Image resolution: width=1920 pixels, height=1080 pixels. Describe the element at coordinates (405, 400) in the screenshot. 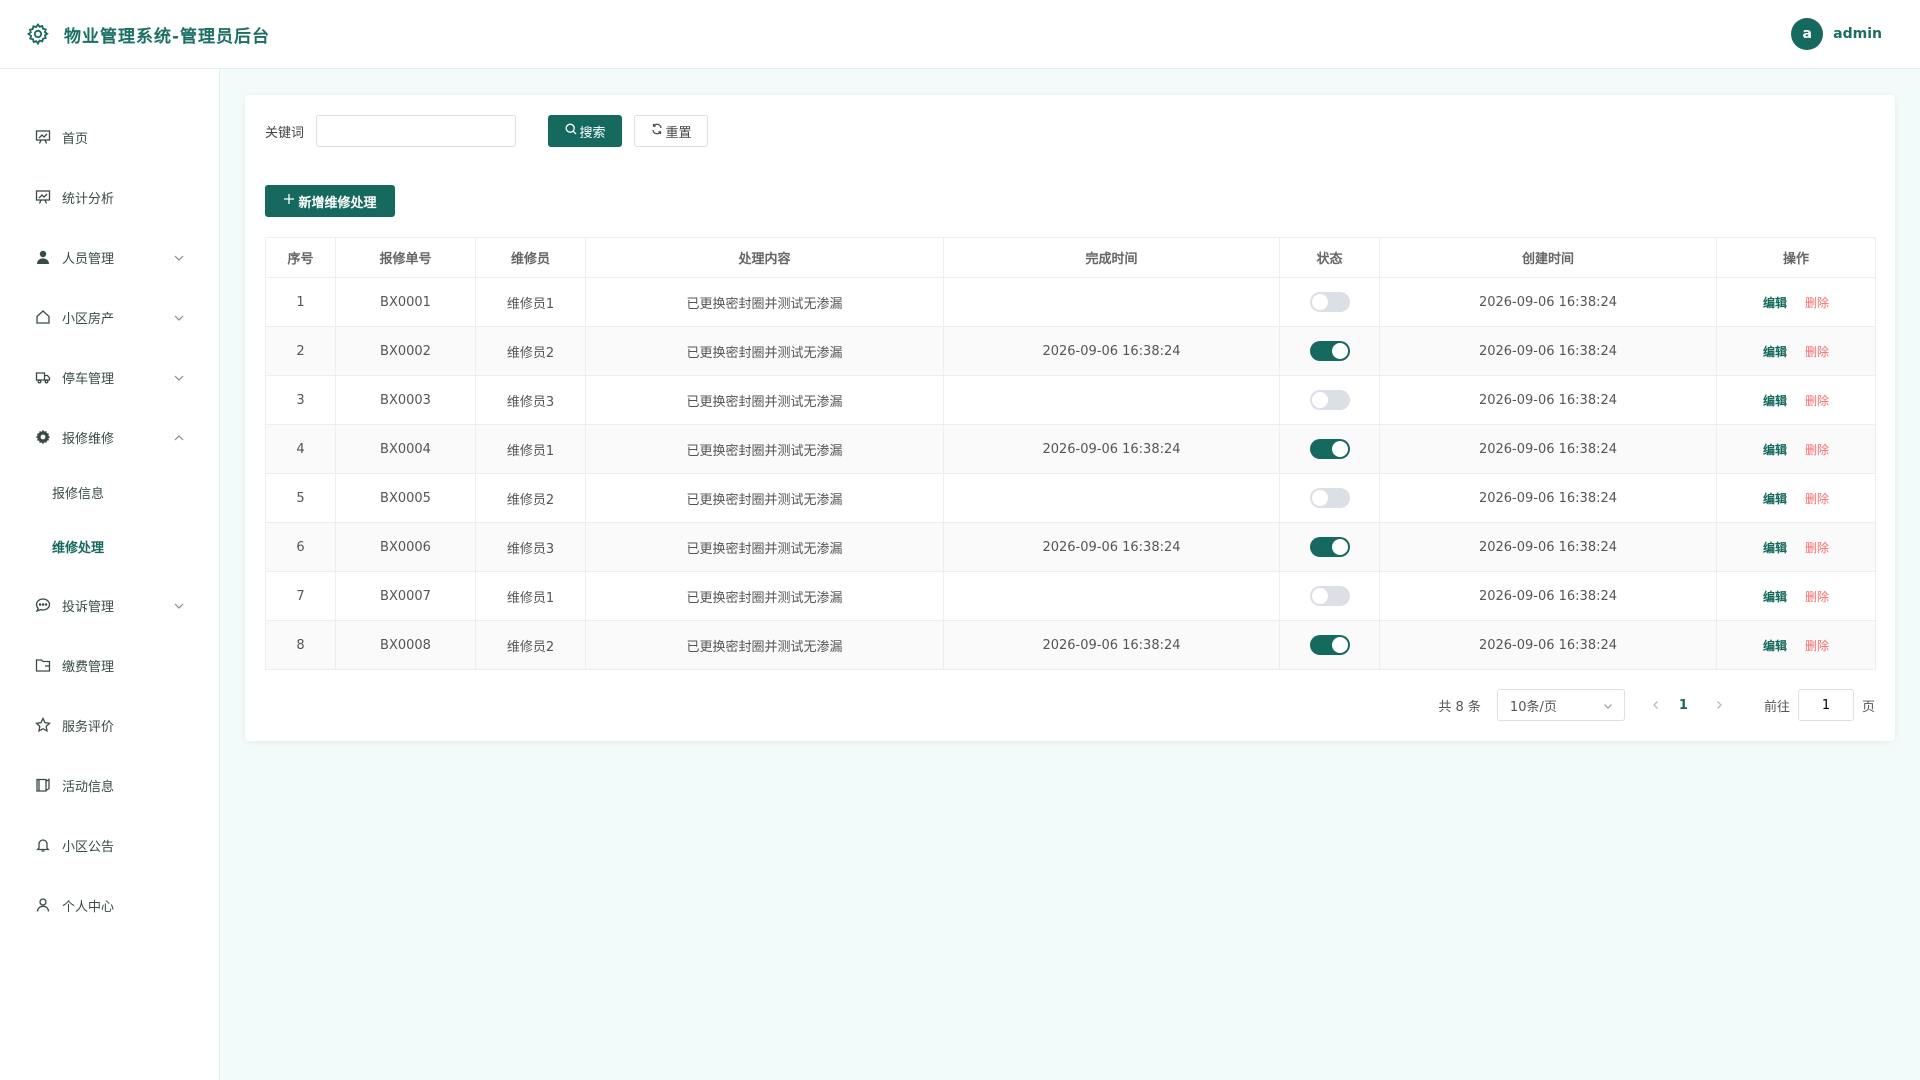

I see `cell-order-no: BX0003` at that location.